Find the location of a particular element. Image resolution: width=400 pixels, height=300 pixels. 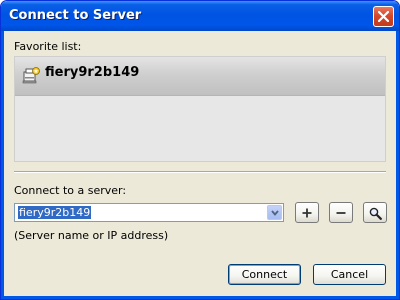

add-server-button is located at coordinates (307, 212).